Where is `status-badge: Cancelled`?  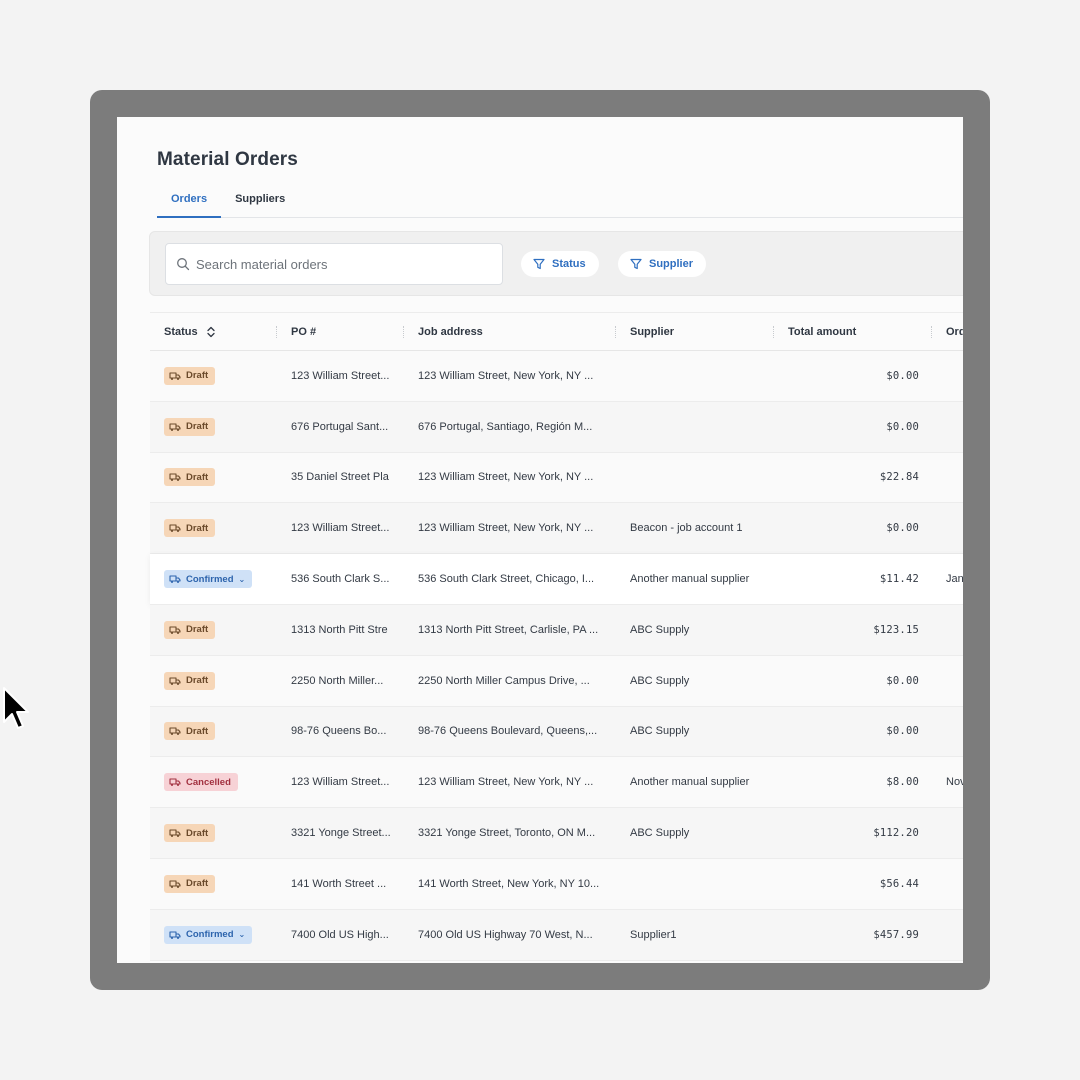 status-badge: Cancelled is located at coordinates (201, 782).